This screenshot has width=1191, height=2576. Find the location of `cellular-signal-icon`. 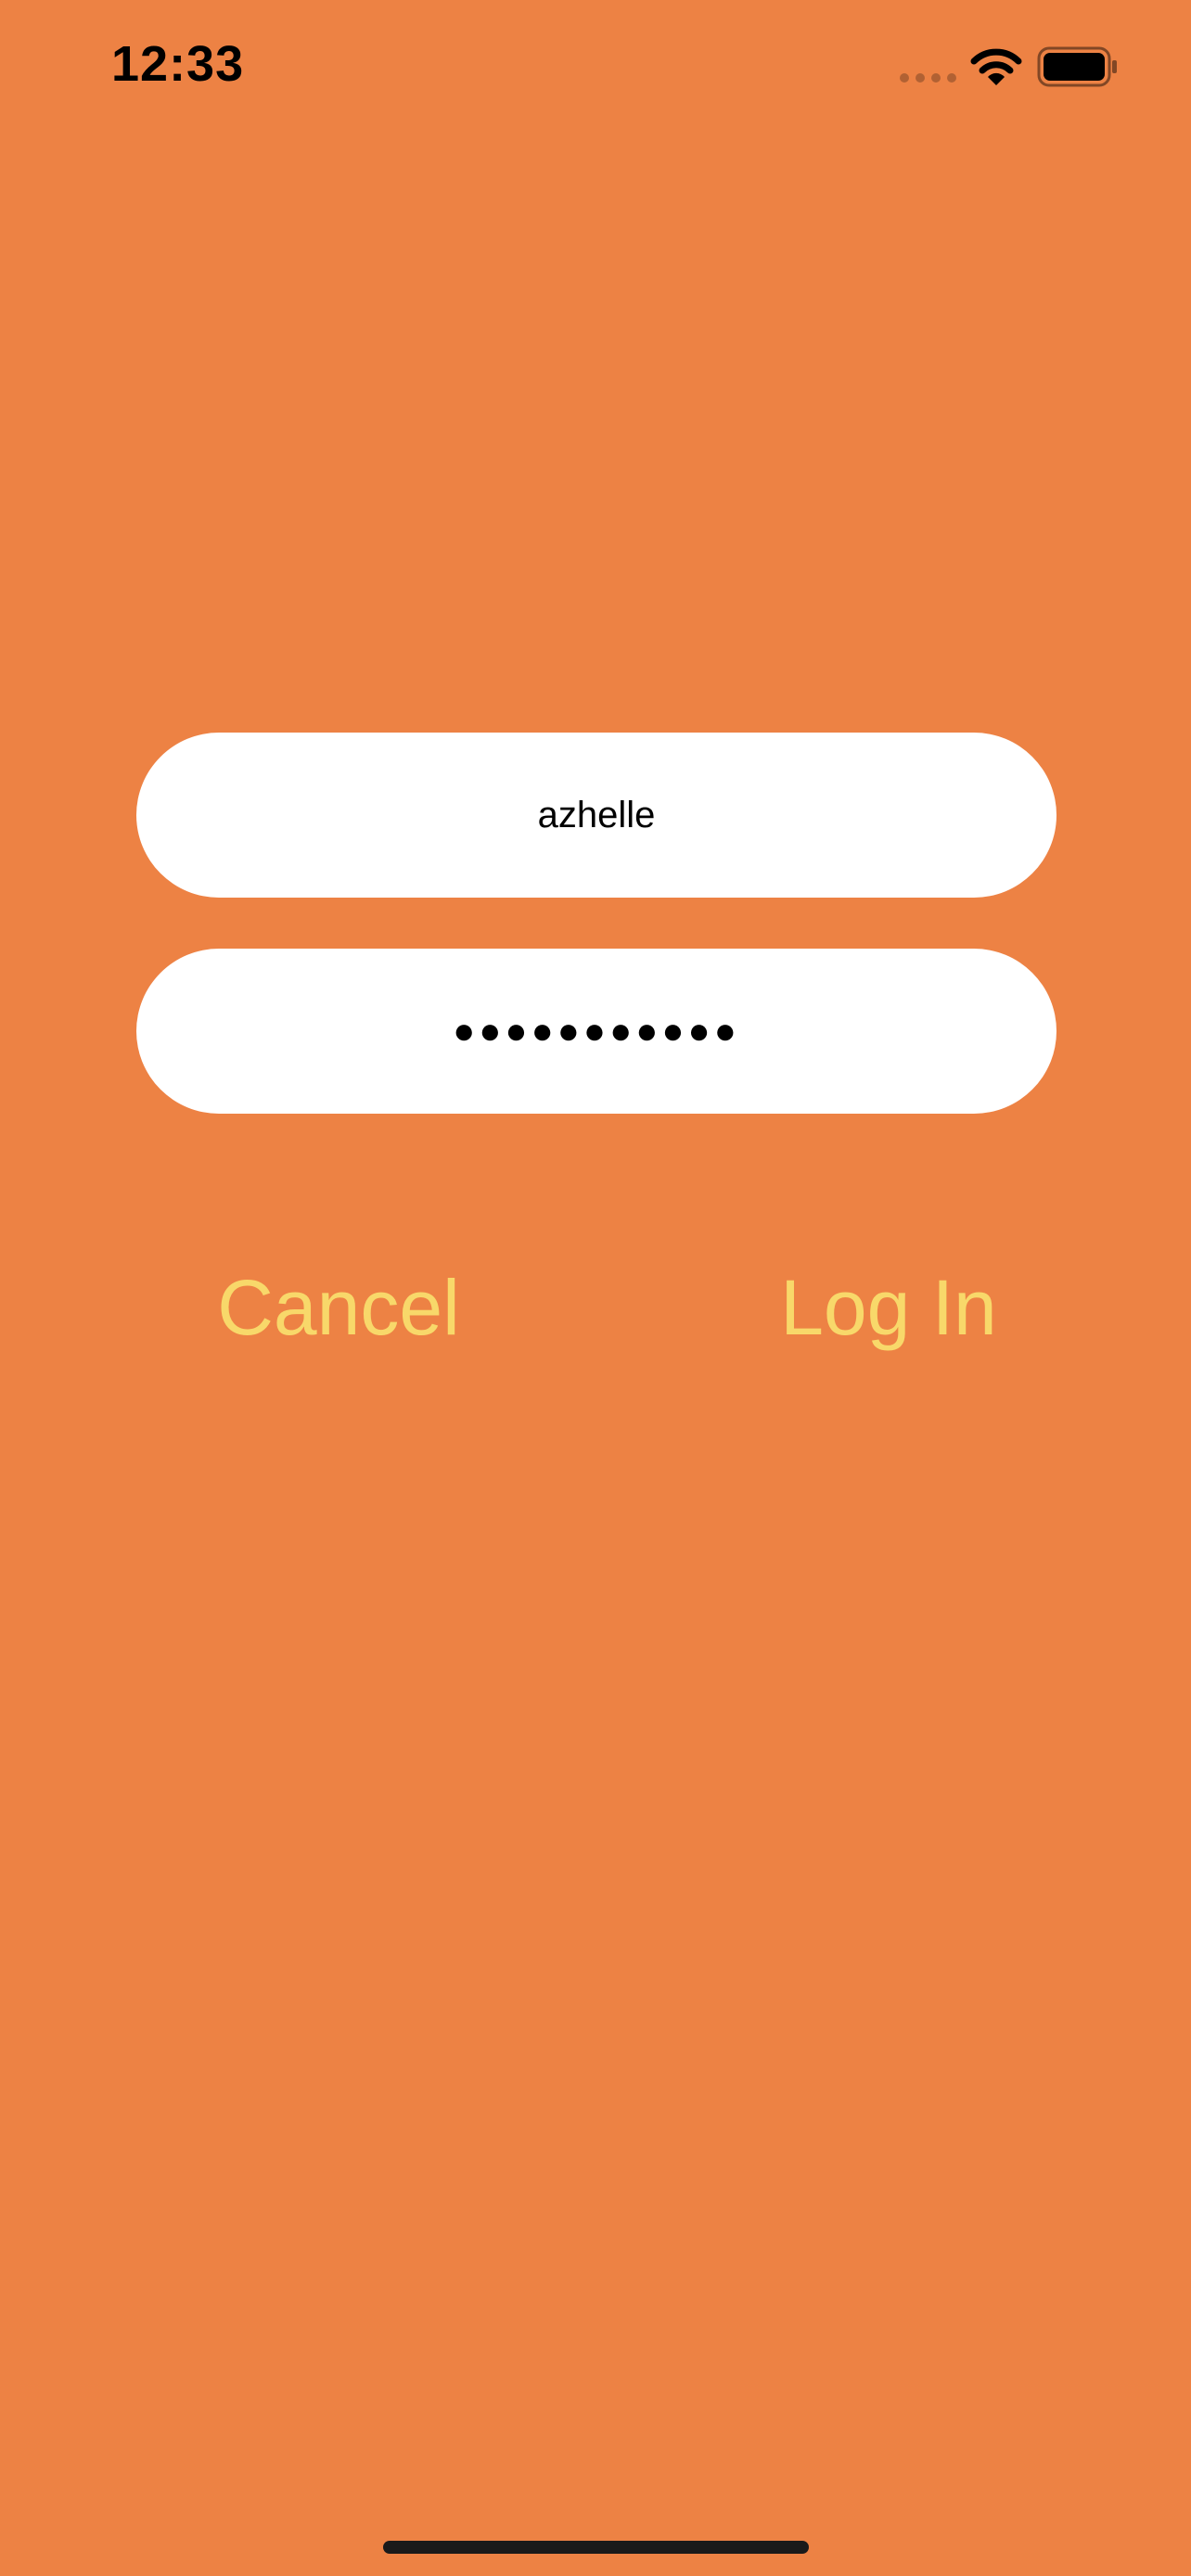

cellular-signal-icon is located at coordinates (928, 78).